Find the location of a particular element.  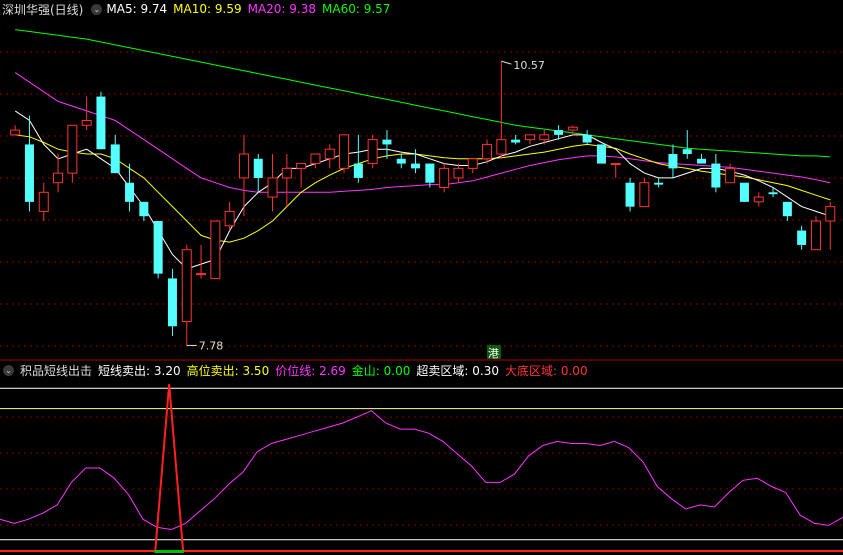

gold-signal-base is located at coordinates (169, 551).